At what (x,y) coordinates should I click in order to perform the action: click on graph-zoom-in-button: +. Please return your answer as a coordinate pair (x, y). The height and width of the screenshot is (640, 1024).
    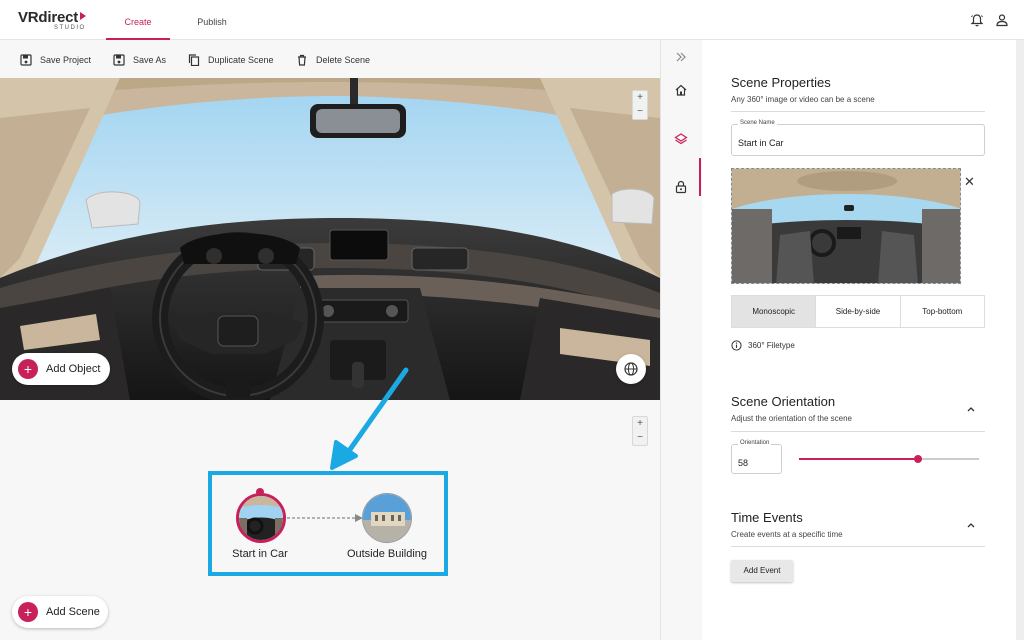
    Looking at the image, I should click on (640, 424).